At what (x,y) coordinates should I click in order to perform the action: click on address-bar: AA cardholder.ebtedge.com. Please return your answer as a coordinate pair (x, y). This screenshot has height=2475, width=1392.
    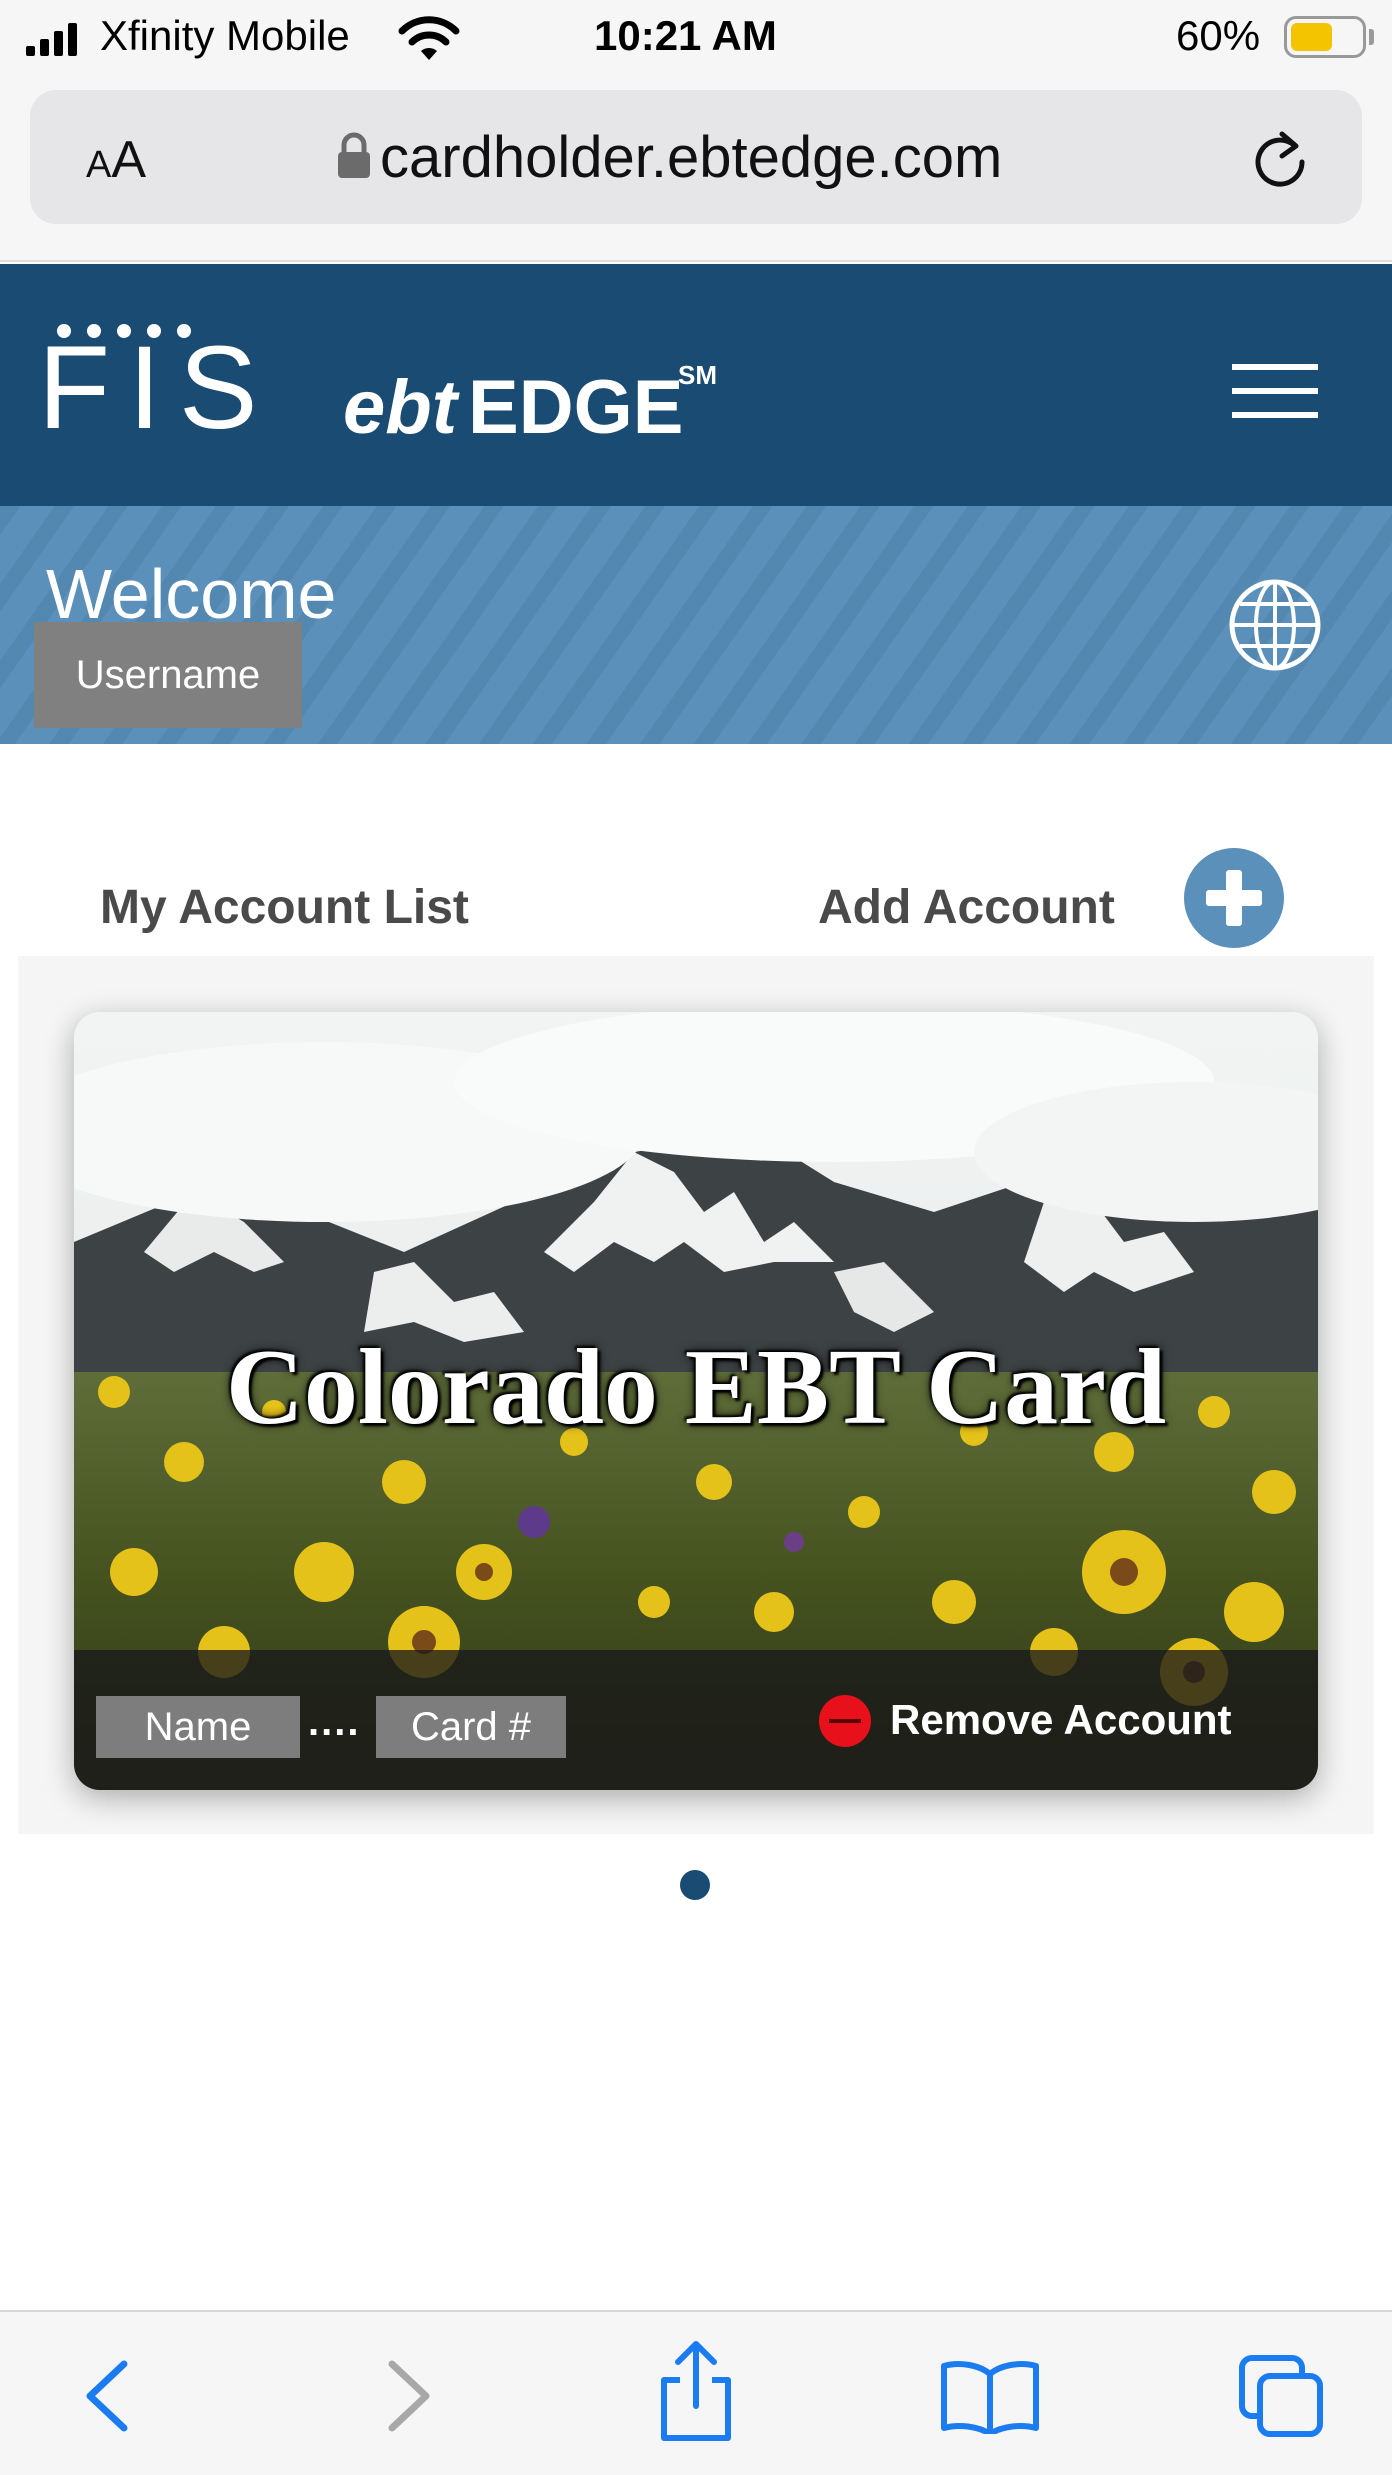
    Looking at the image, I should click on (696, 157).